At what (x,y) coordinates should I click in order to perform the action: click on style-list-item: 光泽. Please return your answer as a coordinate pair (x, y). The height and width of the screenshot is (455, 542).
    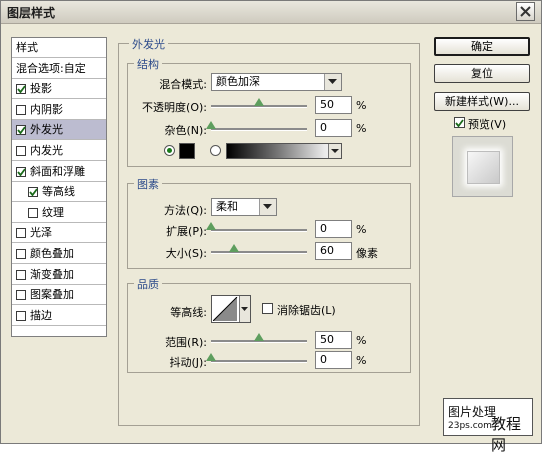
    Looking at the image, I should click on (59, 233).